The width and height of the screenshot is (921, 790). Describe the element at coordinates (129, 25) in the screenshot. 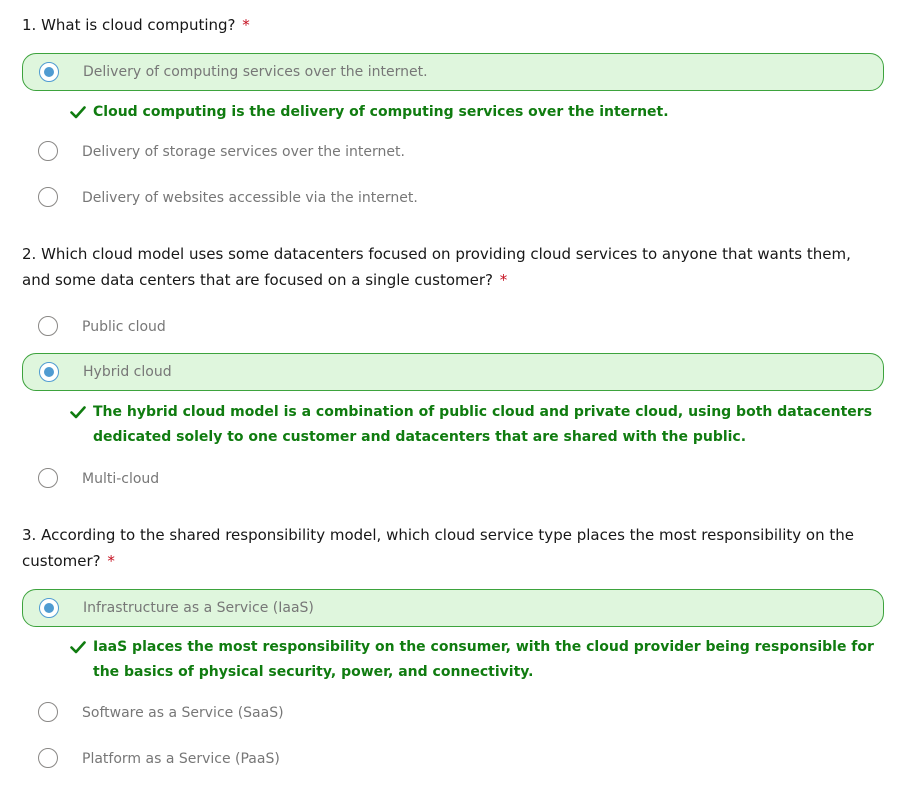

I see `question-1-text: 1. What is cloud computing?` at that location.